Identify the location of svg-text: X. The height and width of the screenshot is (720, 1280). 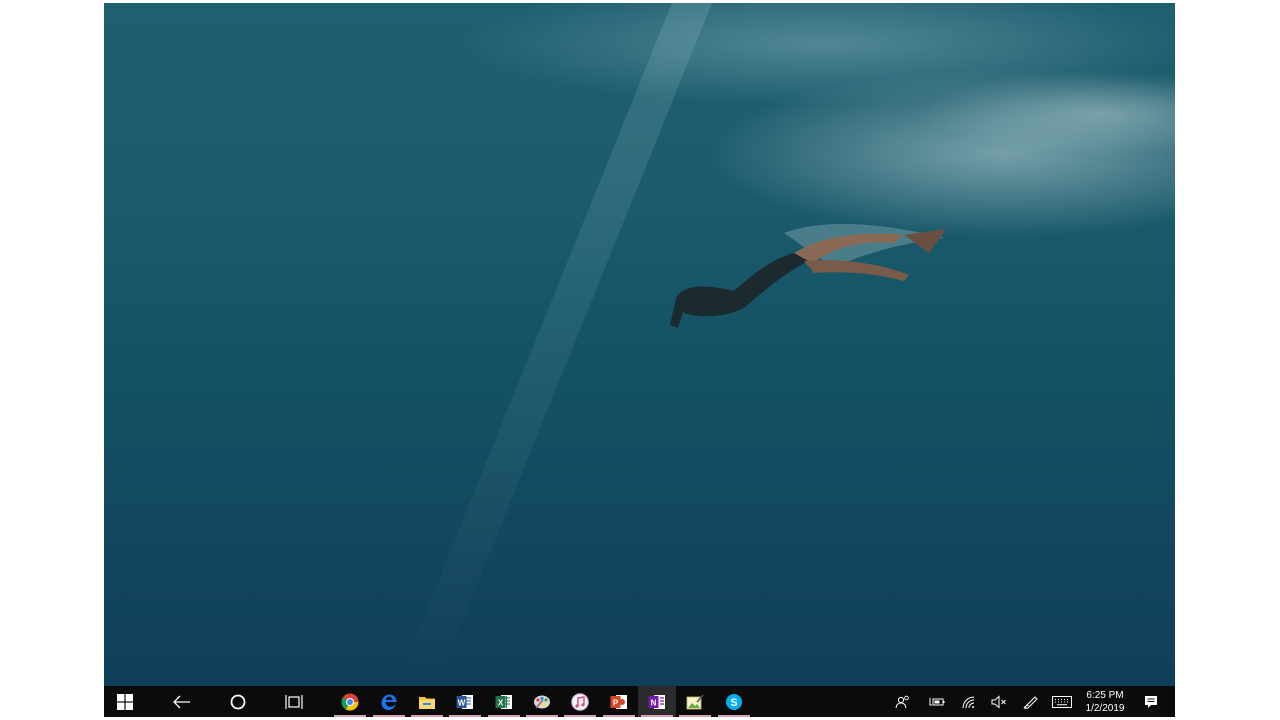
(501, 702).